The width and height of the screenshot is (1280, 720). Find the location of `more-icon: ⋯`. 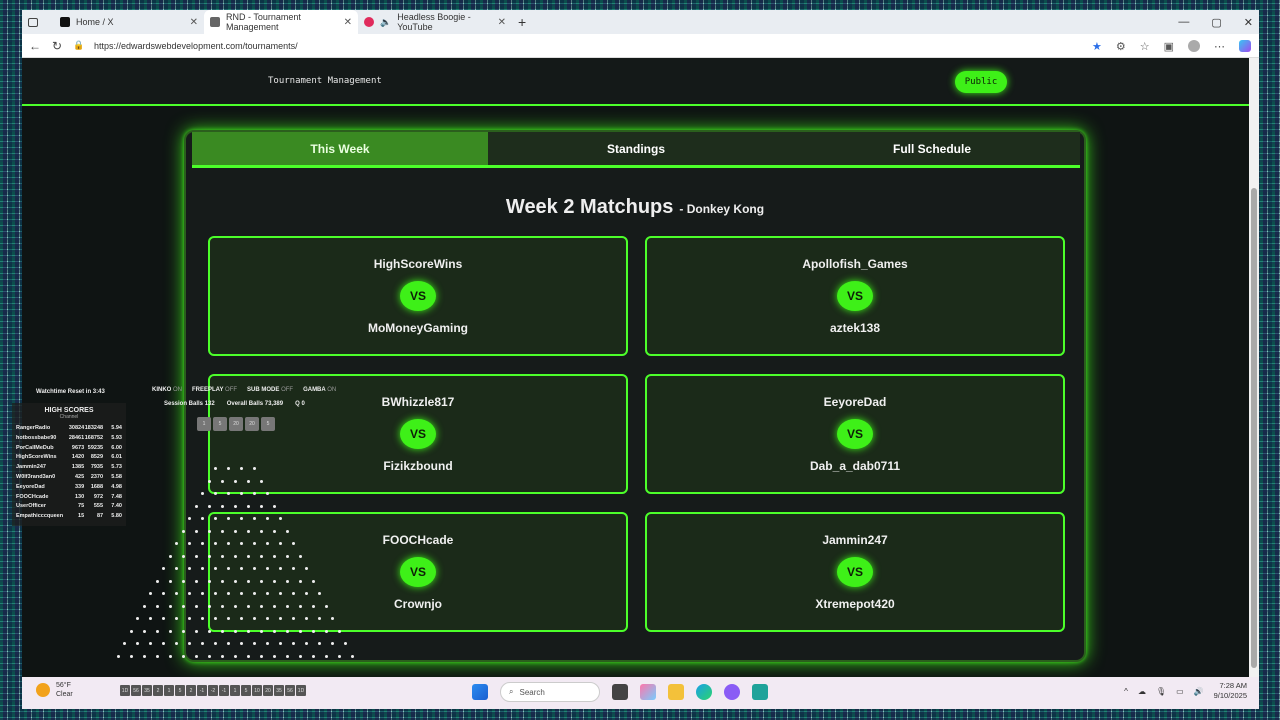

more-icon: ⋯ is located at coordinates (1219, 46).